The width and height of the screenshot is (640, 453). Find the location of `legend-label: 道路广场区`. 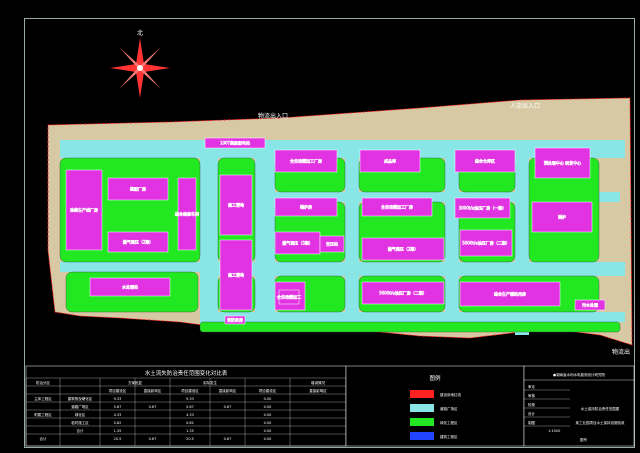

legend-label: 道路广场区 is located at coordinates (449, 408).